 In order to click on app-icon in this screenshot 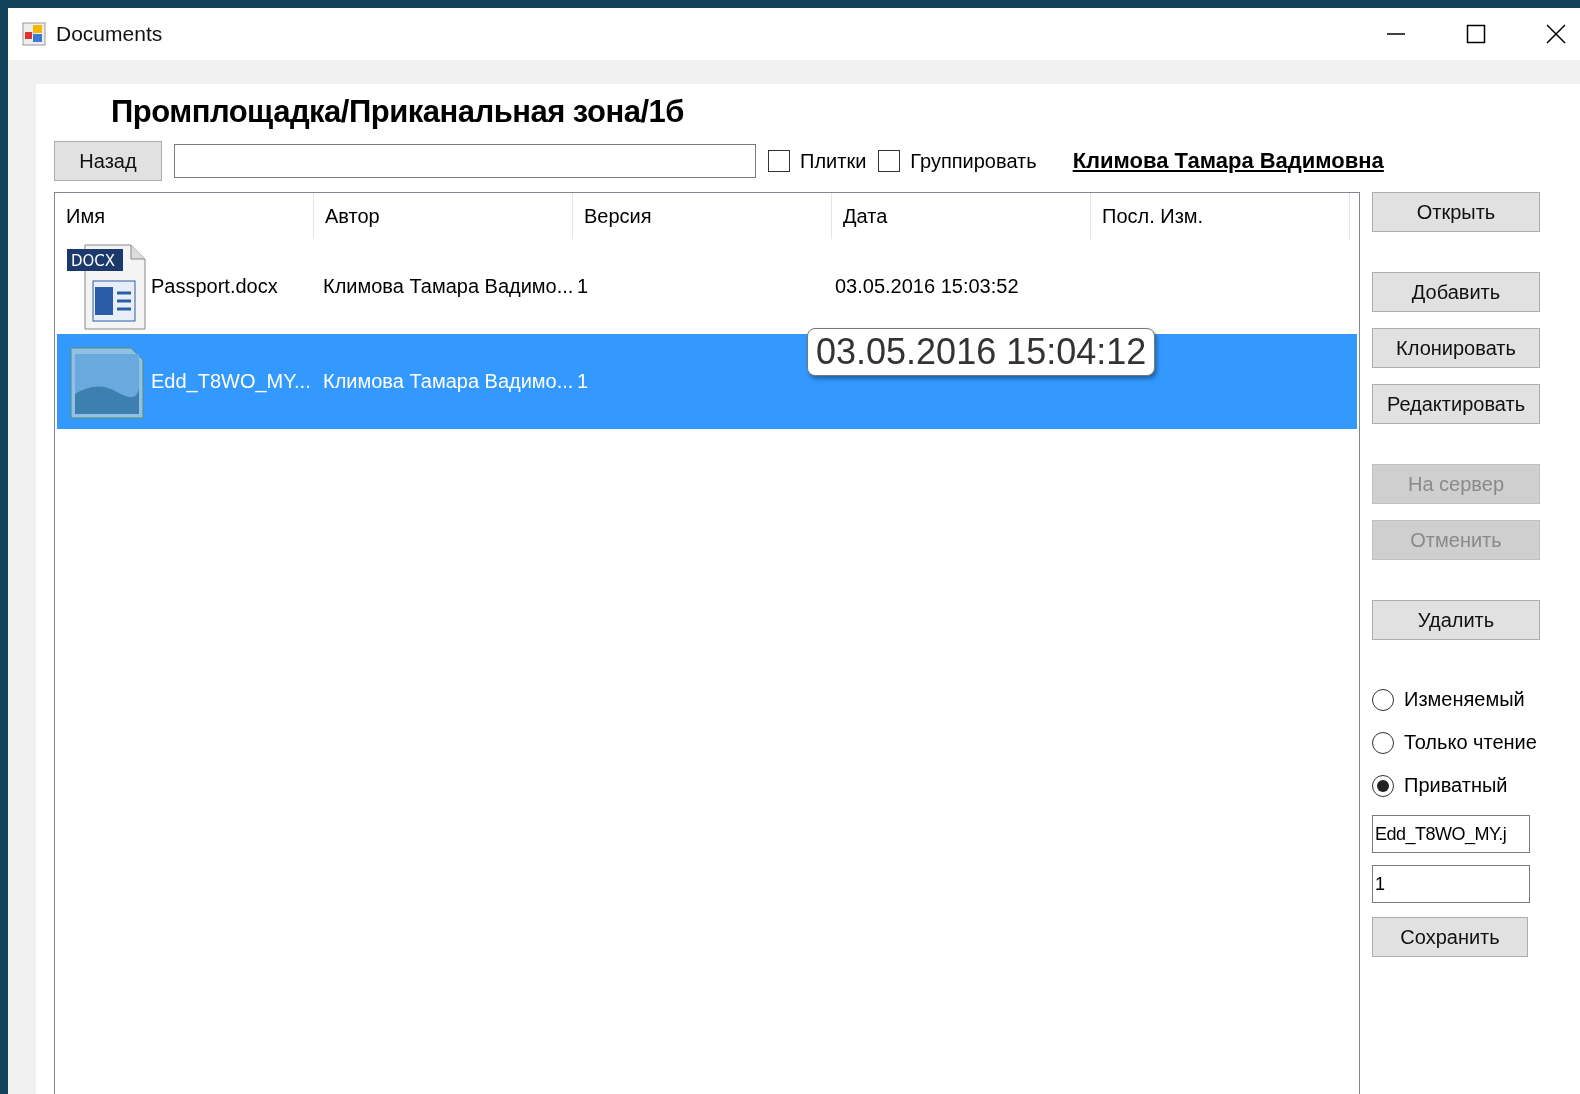, I will do `click(34, 34)`.